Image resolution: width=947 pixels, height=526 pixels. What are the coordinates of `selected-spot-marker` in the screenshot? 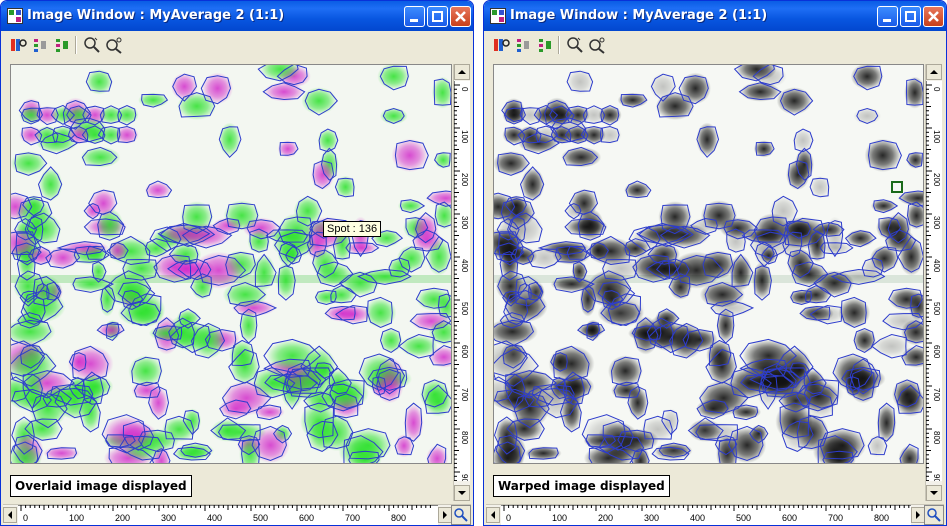 It's located at (897, 187).